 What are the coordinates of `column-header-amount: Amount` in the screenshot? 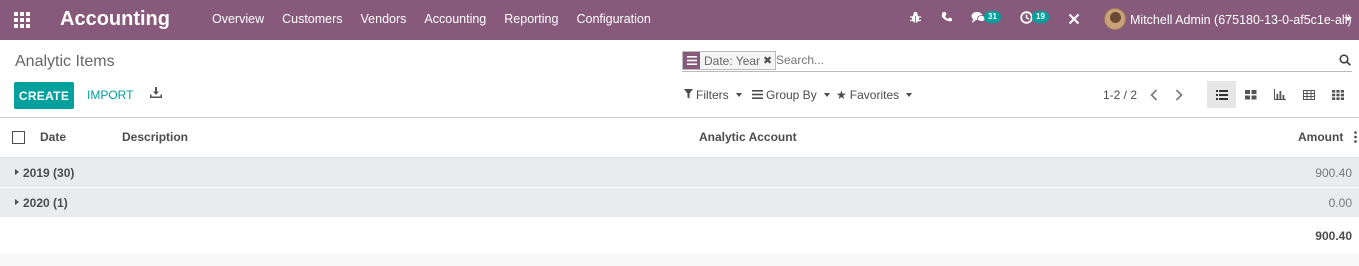 It's located at (1320, 137).